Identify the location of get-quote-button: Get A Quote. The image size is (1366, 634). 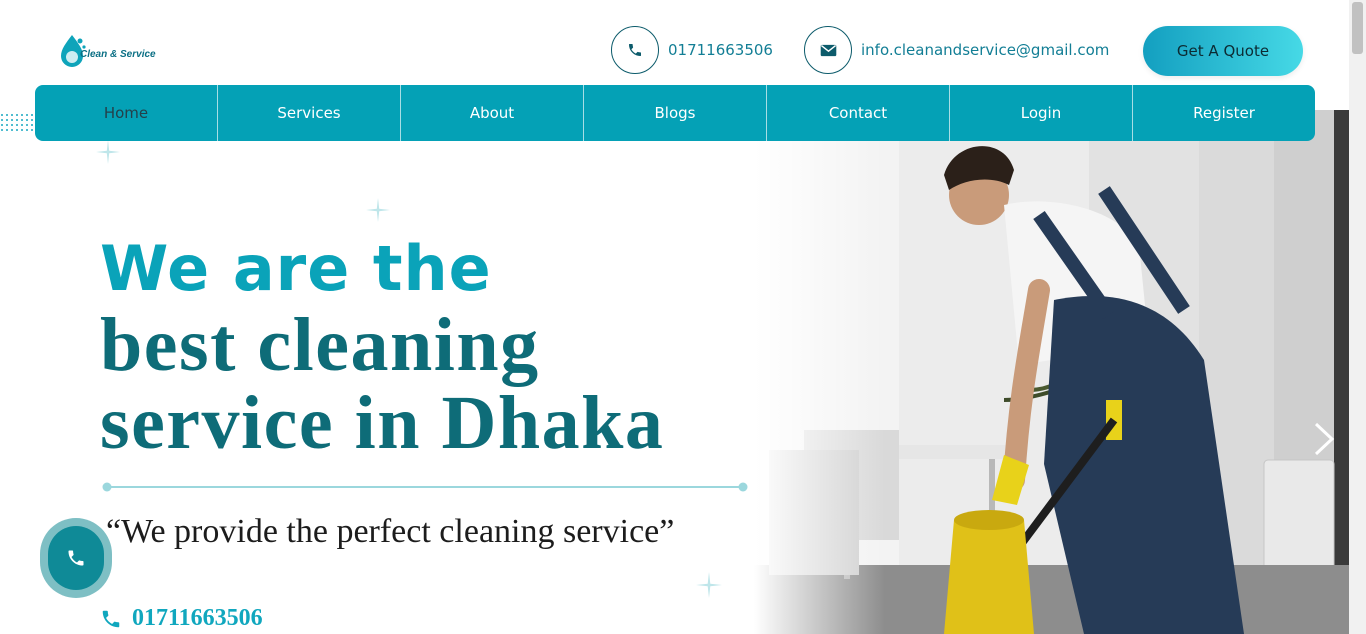
(1223, 51).